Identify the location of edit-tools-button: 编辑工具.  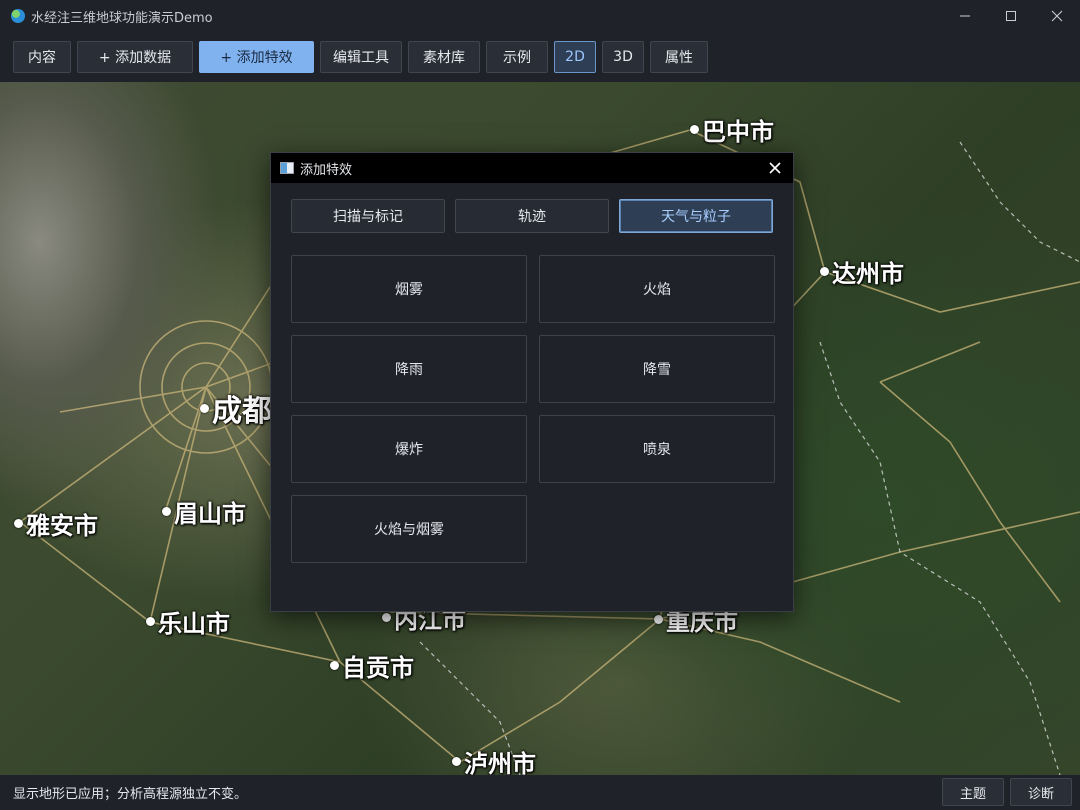
(361, 57).